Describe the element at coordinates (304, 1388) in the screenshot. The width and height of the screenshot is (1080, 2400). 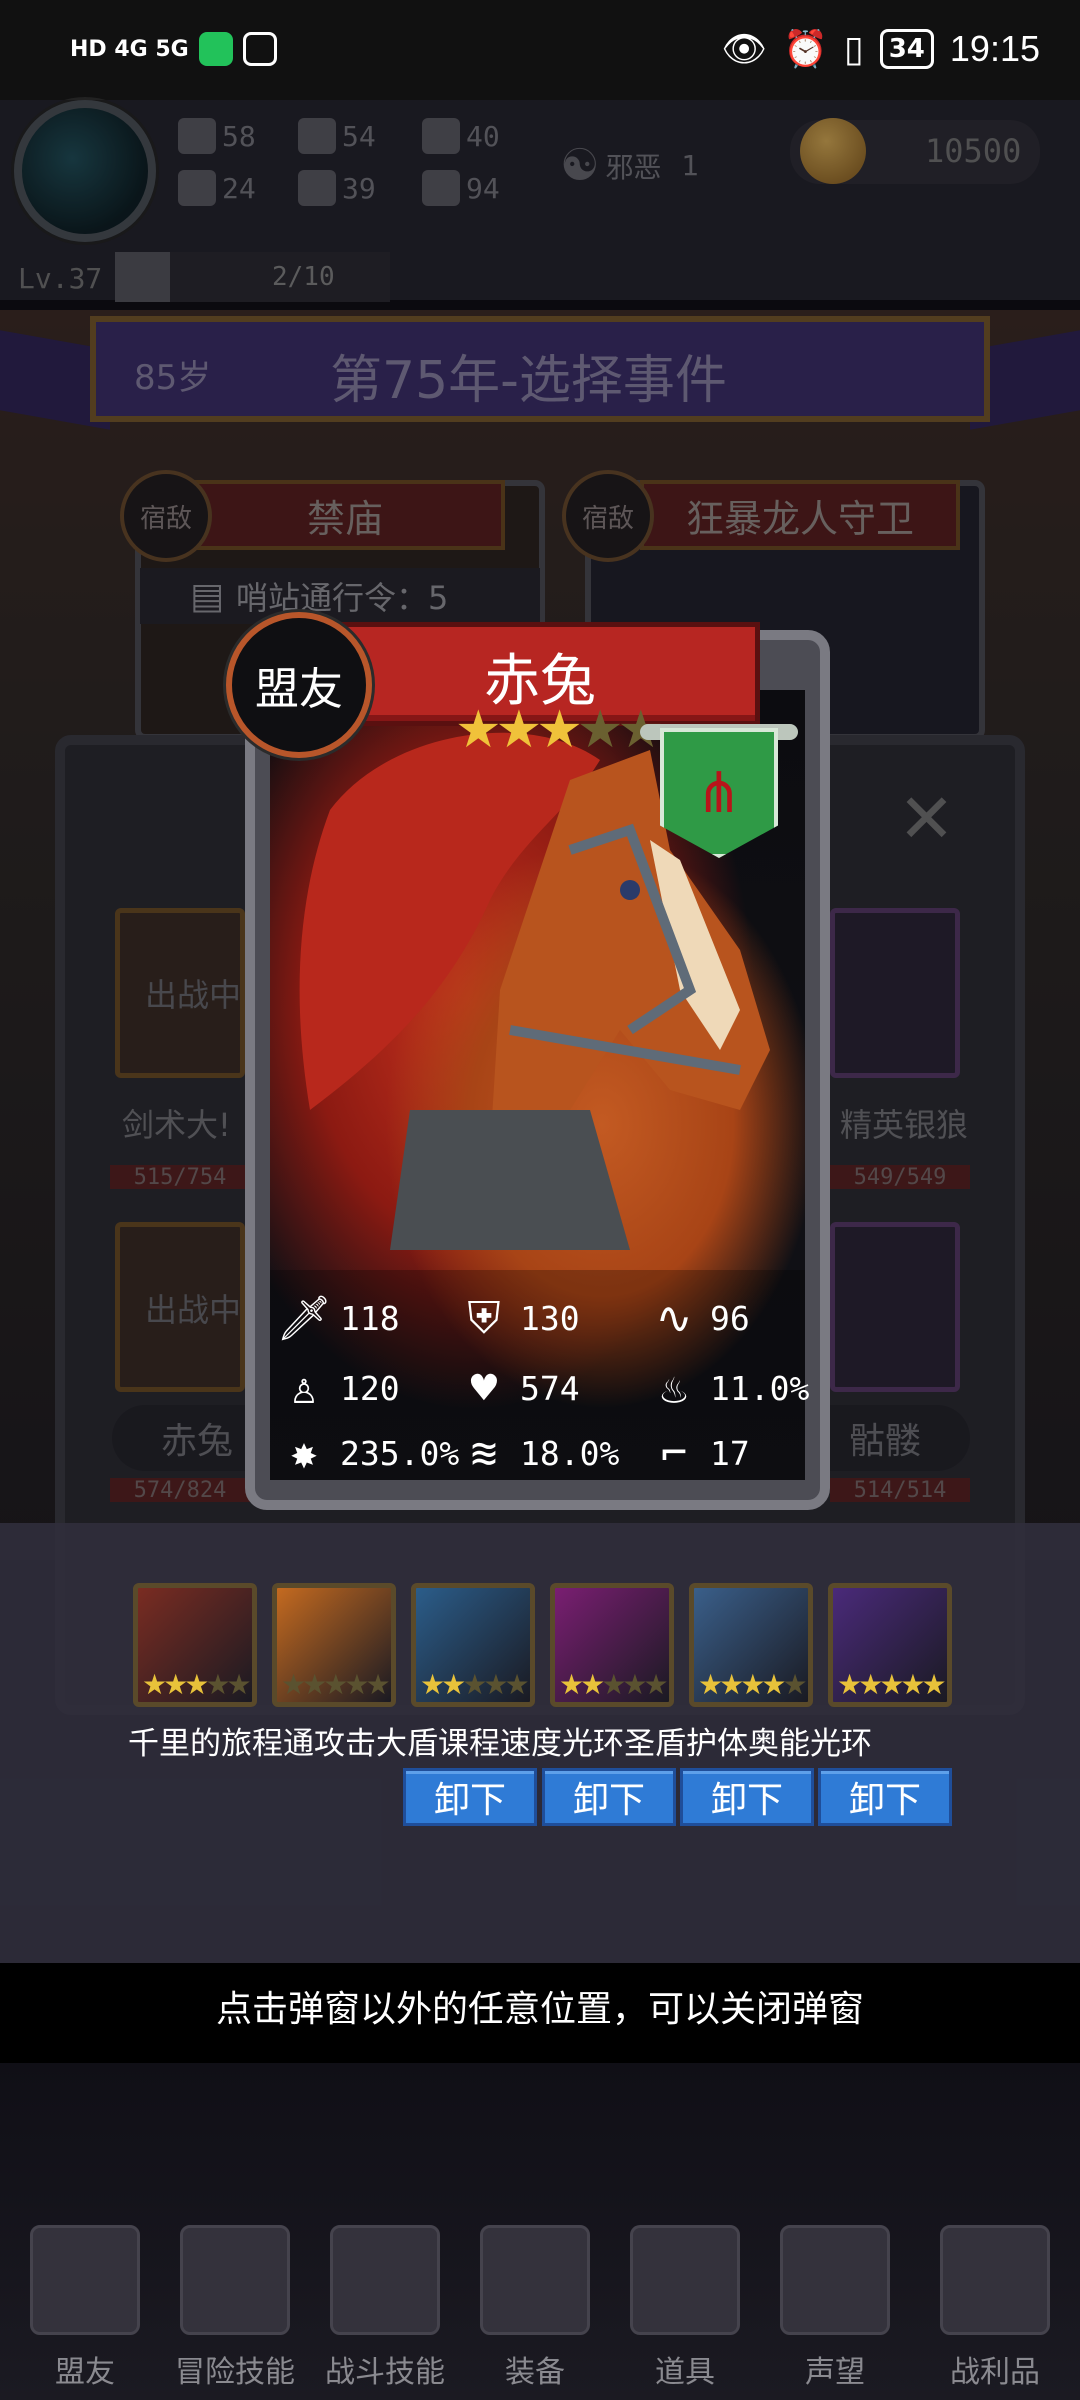
I see `hood-icon: ♙` at that location.